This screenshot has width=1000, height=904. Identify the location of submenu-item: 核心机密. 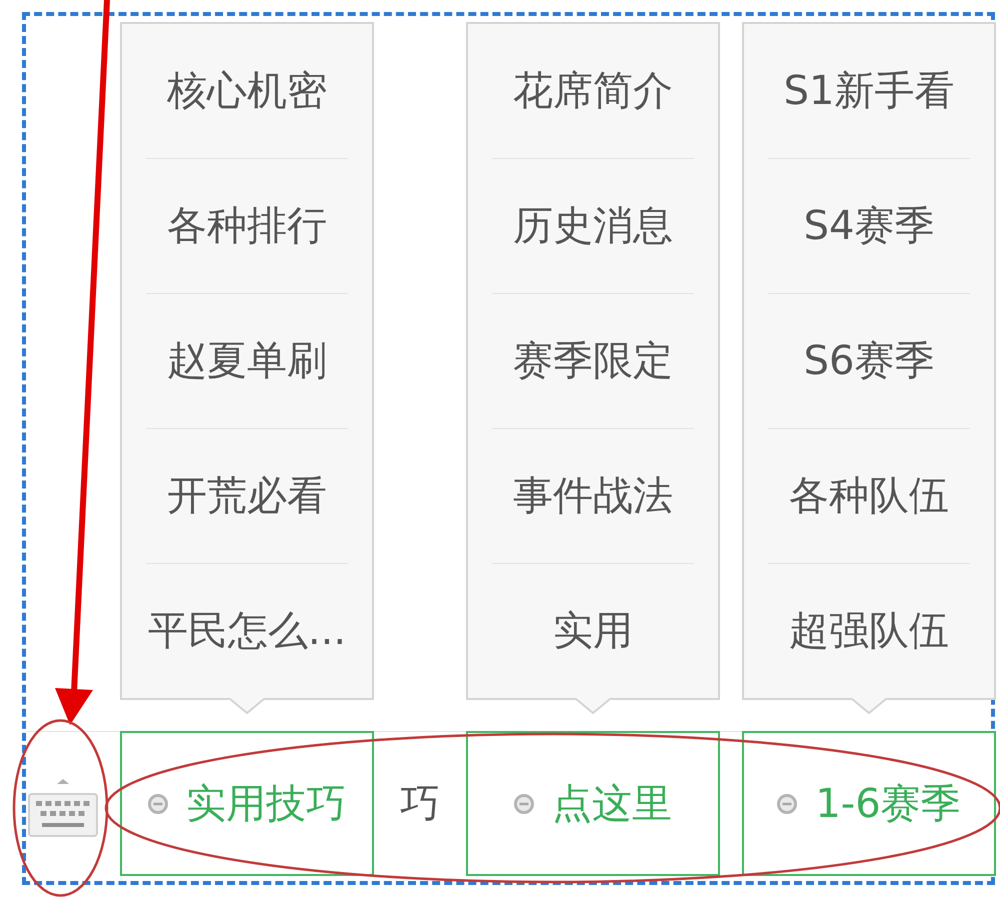
(247, 91).